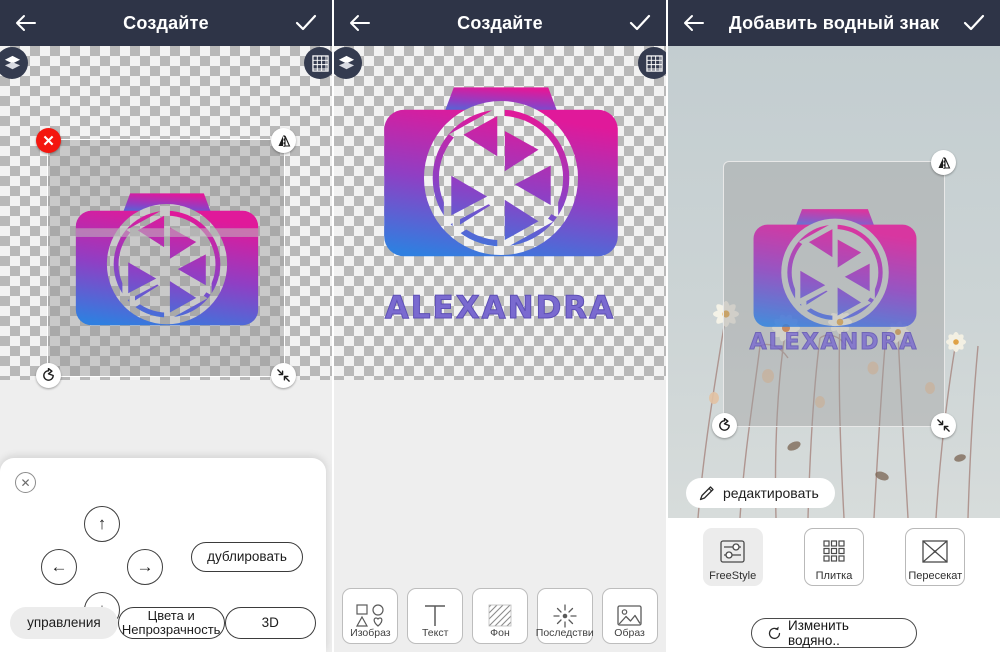 The image size is (1000, 652). What do you see at coordinates (564, 633) in the screenshot?
I see `tool-label: Последстви` at bounding box center [564, 633].